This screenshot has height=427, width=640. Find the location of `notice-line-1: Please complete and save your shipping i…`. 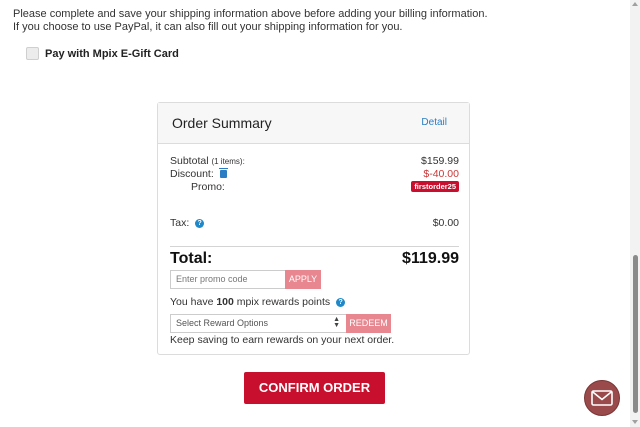

notice-line-1: Please complete and save your shipping i… is located at coordinates (250, 14).